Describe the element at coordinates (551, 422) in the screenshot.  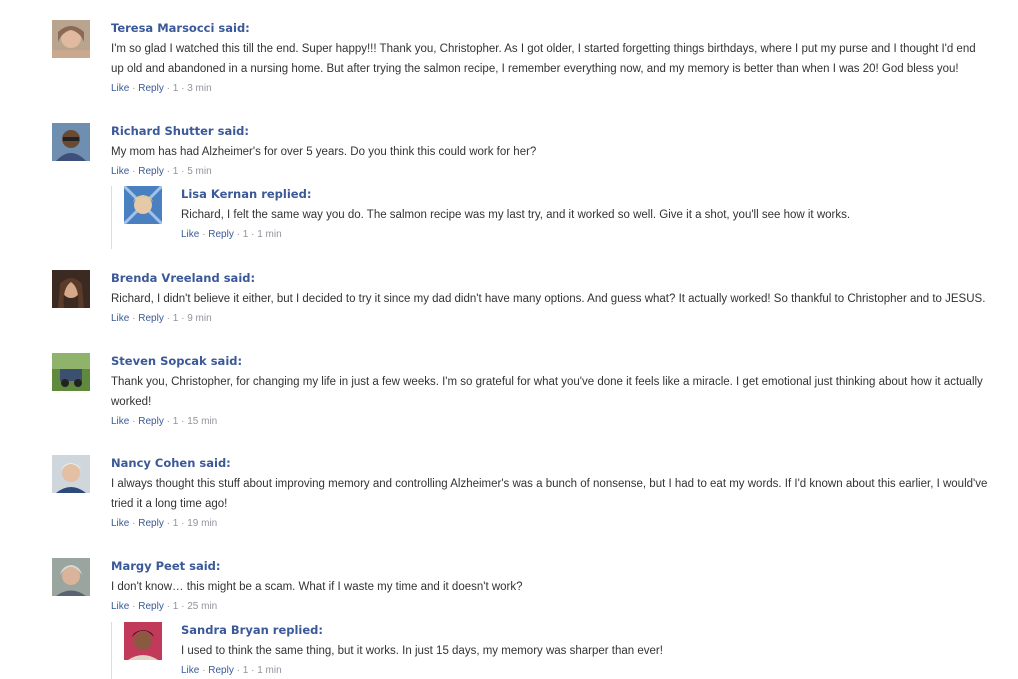
I see `comment-actions: Like · Reply · 1 · 15 min` at that location.